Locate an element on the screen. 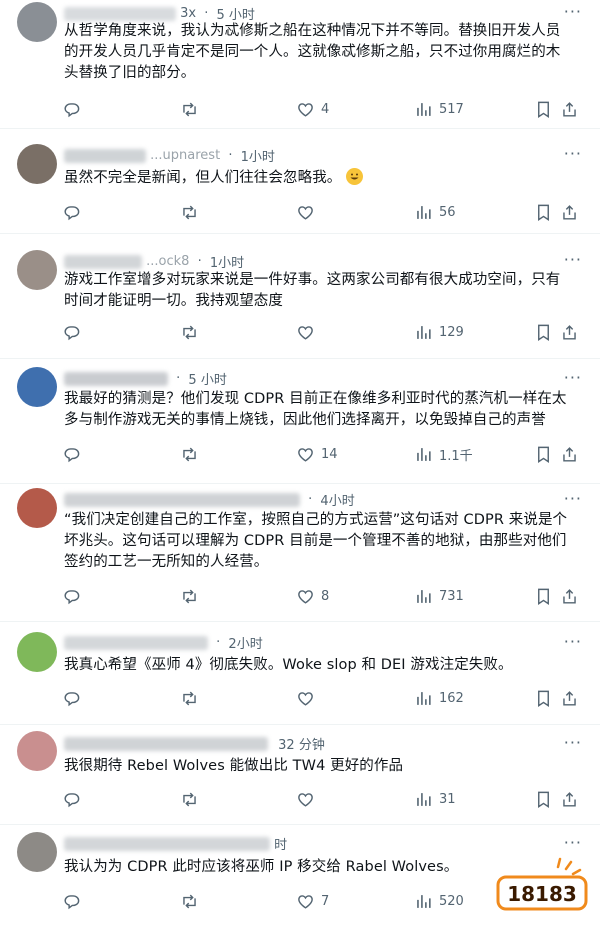  post-text: 我真心希望《巫师 4》彻底失败。Woke slop 和 DEI 游戏注定失败。 is located at coordinates (288, 665).